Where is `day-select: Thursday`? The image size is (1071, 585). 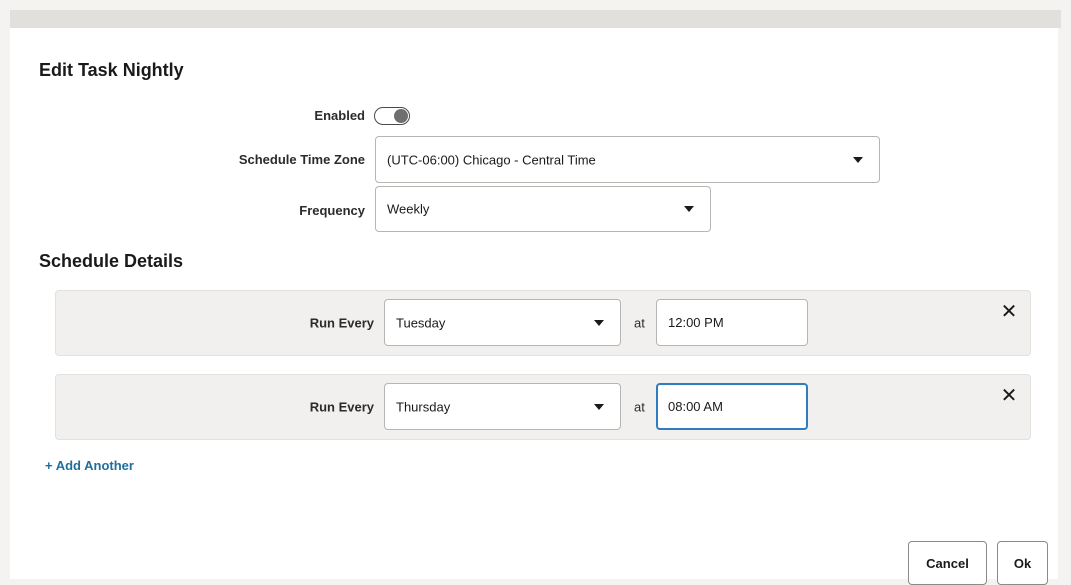
day-select: Thursday is located at coordinates (502, 406).